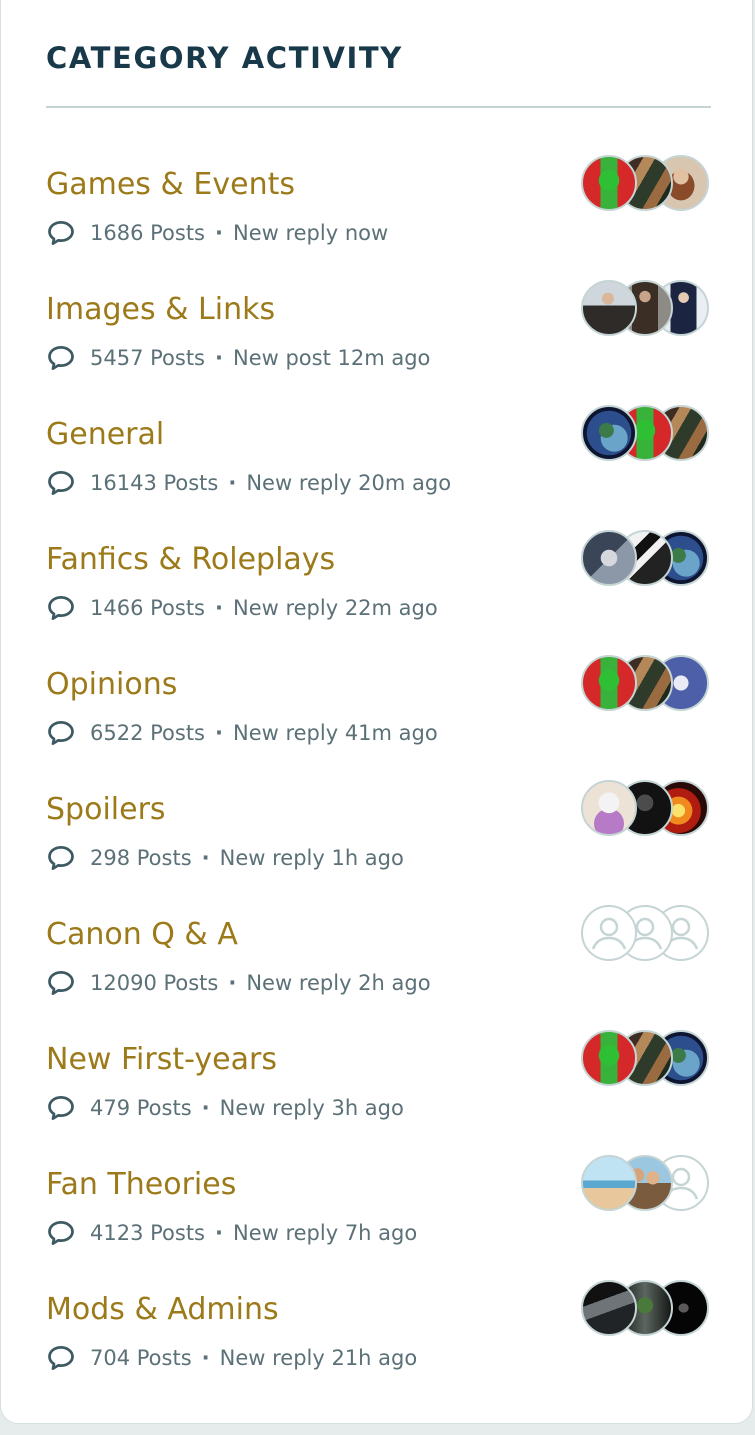 Image resolution: width=755 pixels, height=1435 pixels. I want to click on latest-activity: New reply now, so click(310, 233).